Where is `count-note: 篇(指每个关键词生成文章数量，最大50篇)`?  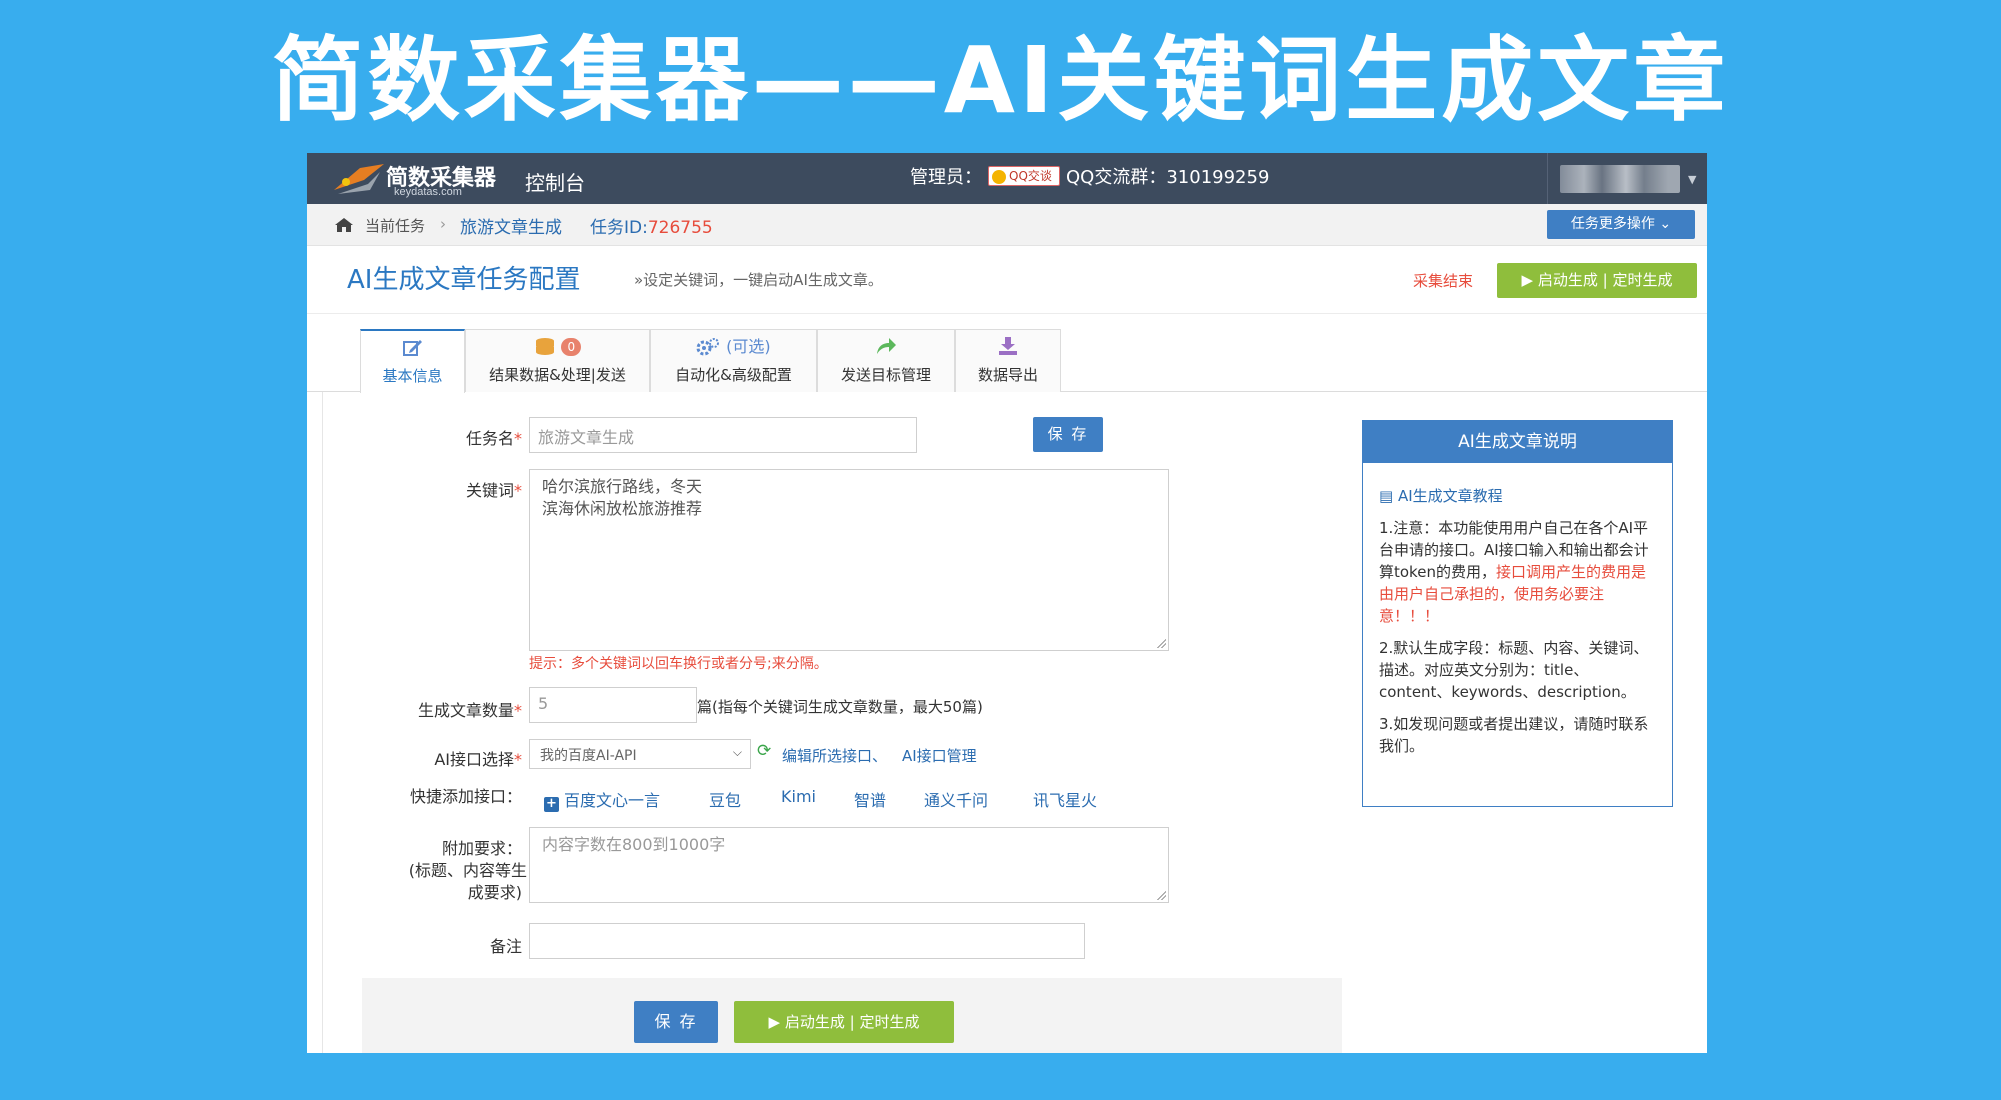 count-note: 篇(指每个关键词生成文章数量，最大50篇) is located at coordinates (840, 707).